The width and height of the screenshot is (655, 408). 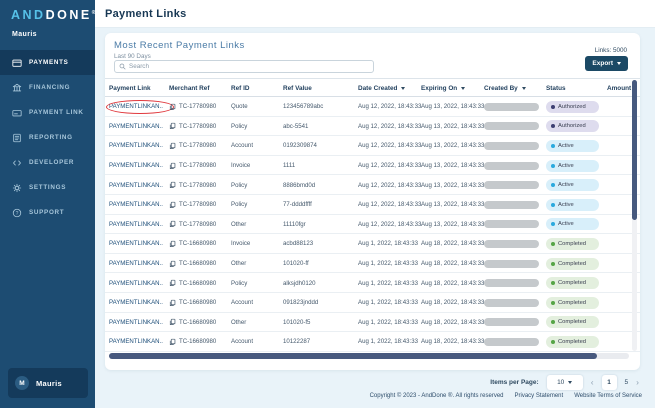 I want to click on cell-ref-value: alksjdh0120, so click(x=299, y=283).